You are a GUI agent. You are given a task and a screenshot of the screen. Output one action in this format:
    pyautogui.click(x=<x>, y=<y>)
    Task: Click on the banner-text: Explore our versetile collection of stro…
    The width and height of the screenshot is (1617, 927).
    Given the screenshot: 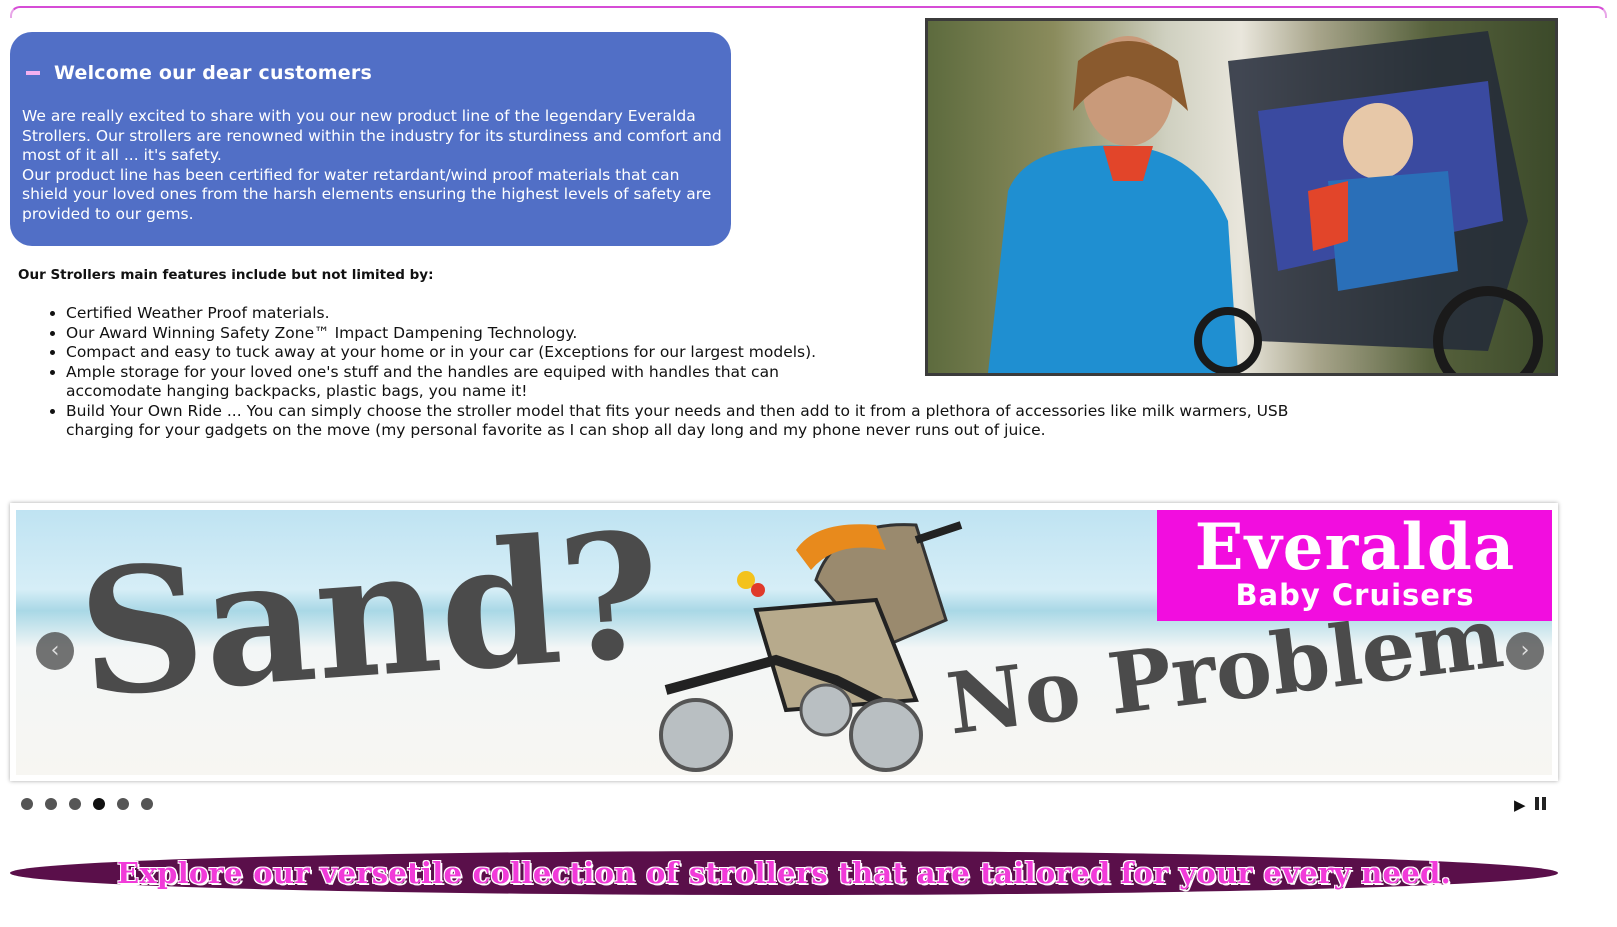 What is the action you would take?
    pyautogui.click(x=784, y=873)
    